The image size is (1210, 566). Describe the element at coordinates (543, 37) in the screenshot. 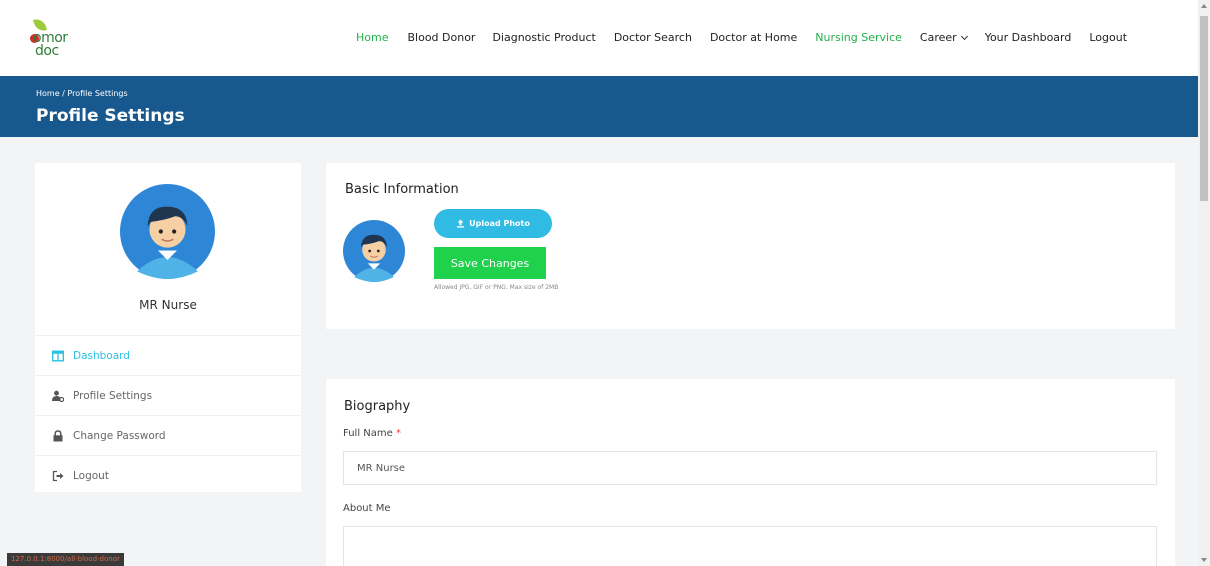

I see `nav-diagnostic-product: Diagnostic Product` at that location.